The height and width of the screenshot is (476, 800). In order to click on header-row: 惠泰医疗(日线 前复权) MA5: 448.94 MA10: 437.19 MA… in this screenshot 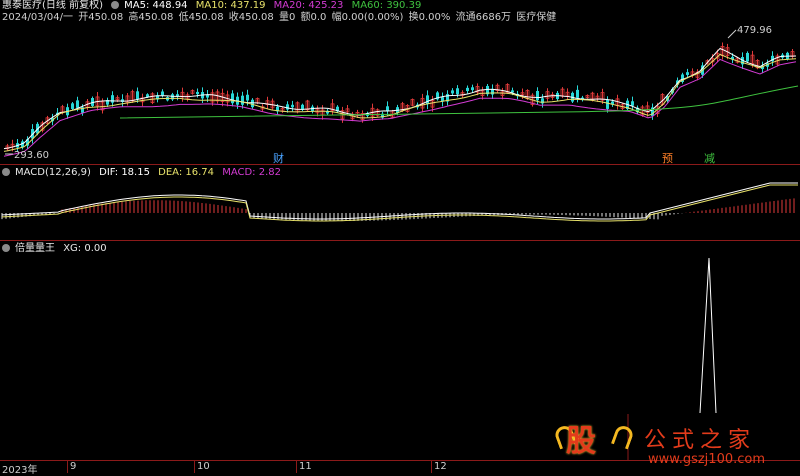, I will do `click(214, 6)`.